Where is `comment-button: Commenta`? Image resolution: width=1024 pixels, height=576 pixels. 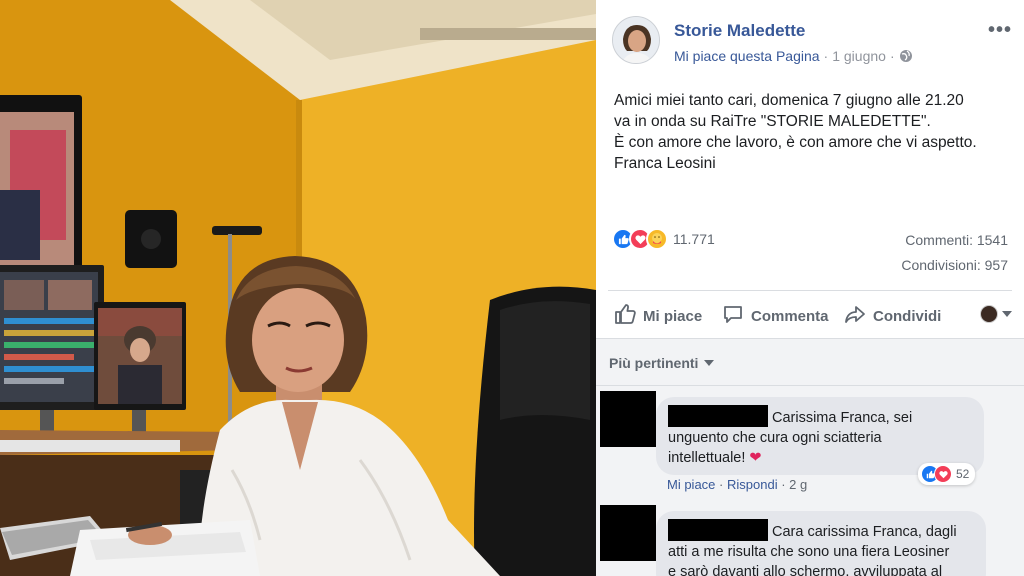
comment-button: Commenta is located at coordinates (775, 316).